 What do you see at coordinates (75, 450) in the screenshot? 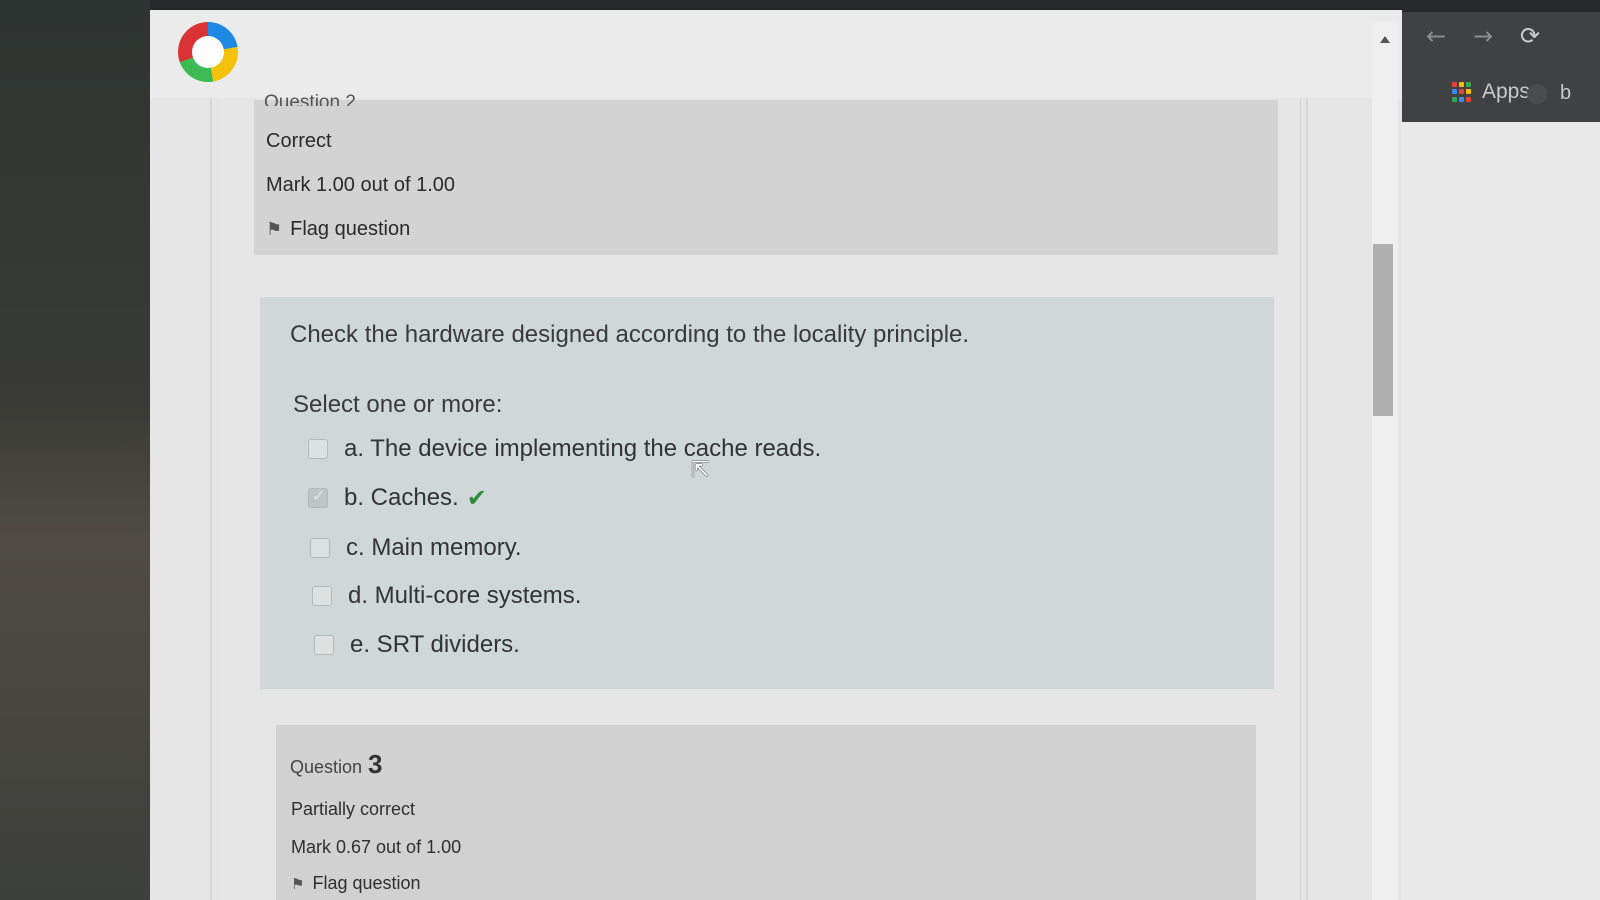
I see `monitor-surround` at bounding box center [75, 450].